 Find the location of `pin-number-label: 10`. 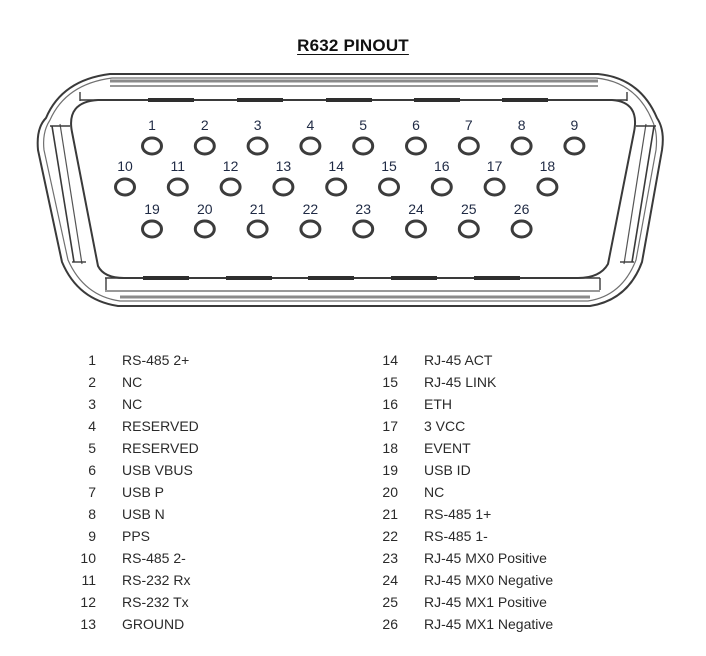

pin-number-label: 10 is located at coordinates (125, 166).